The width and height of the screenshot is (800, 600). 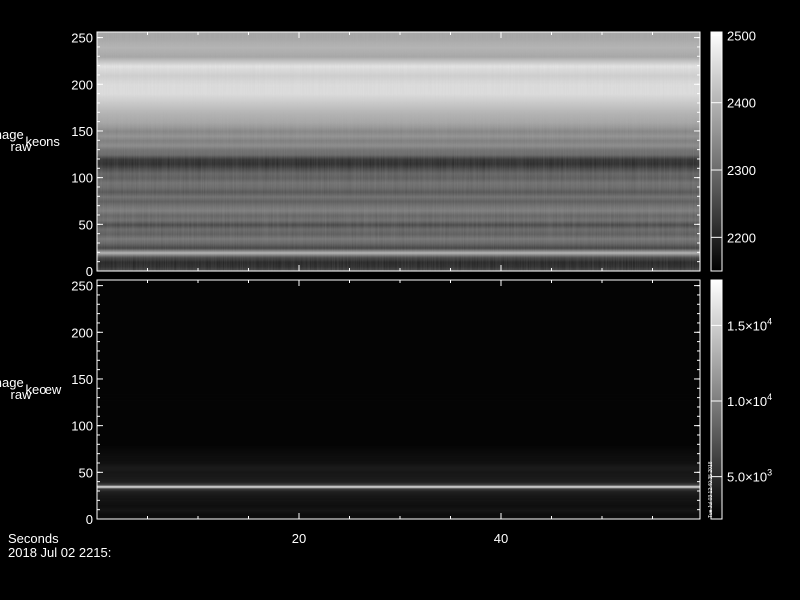 I want to click on ew-ylabel-line: keo, so click(x=36, y=389).